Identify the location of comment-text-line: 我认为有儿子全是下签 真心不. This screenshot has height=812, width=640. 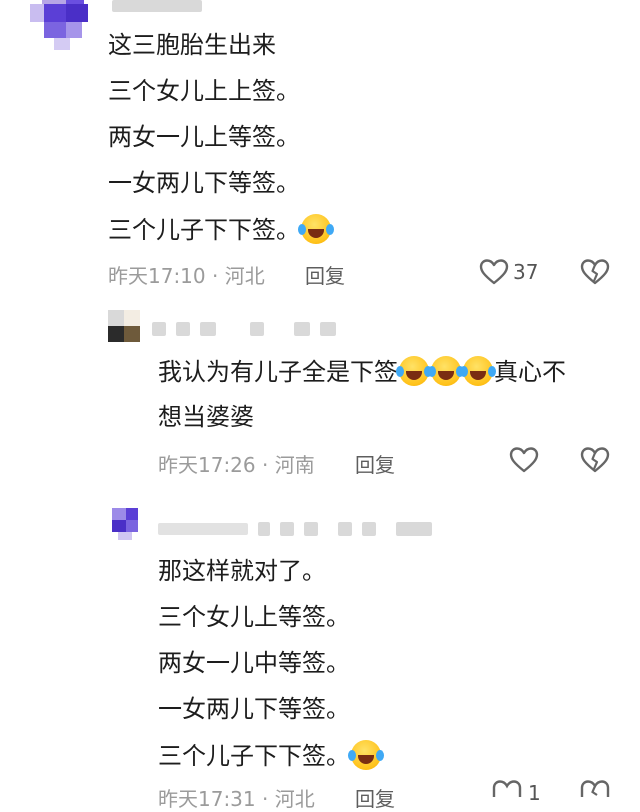
(362, 371).